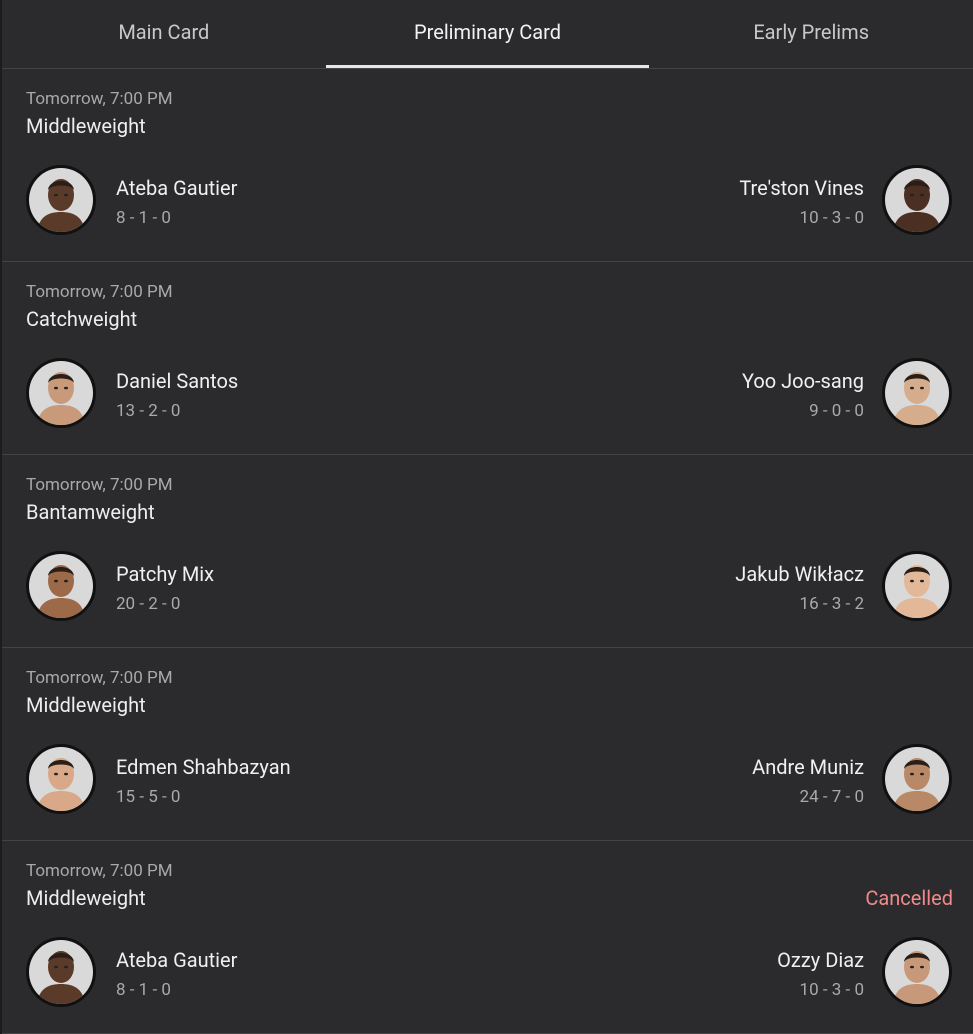 Image resolution: width=973 pixels, height=1034 pixels. What do you see at coordinates (831, 604) in the screenshot?
I see `fighter-record-right: 16 - 3 - 2` at bounding box center [831, 604].